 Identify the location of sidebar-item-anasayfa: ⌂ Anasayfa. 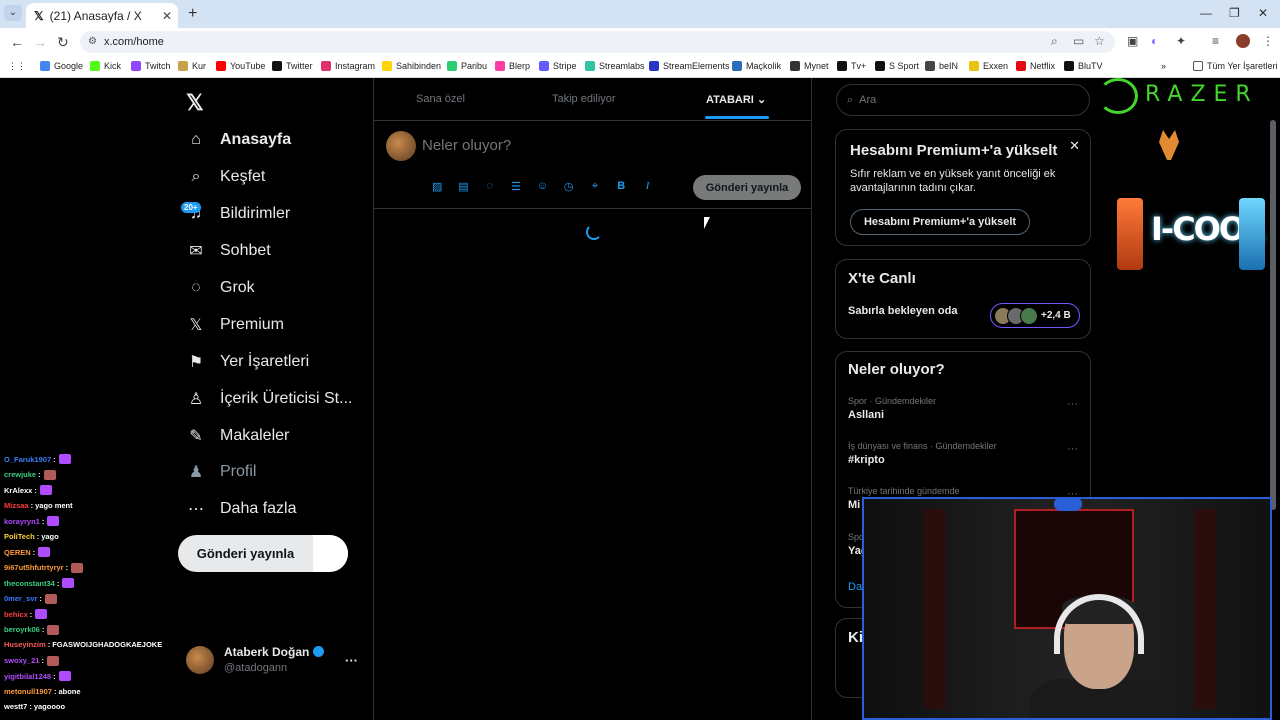
(238, 140).